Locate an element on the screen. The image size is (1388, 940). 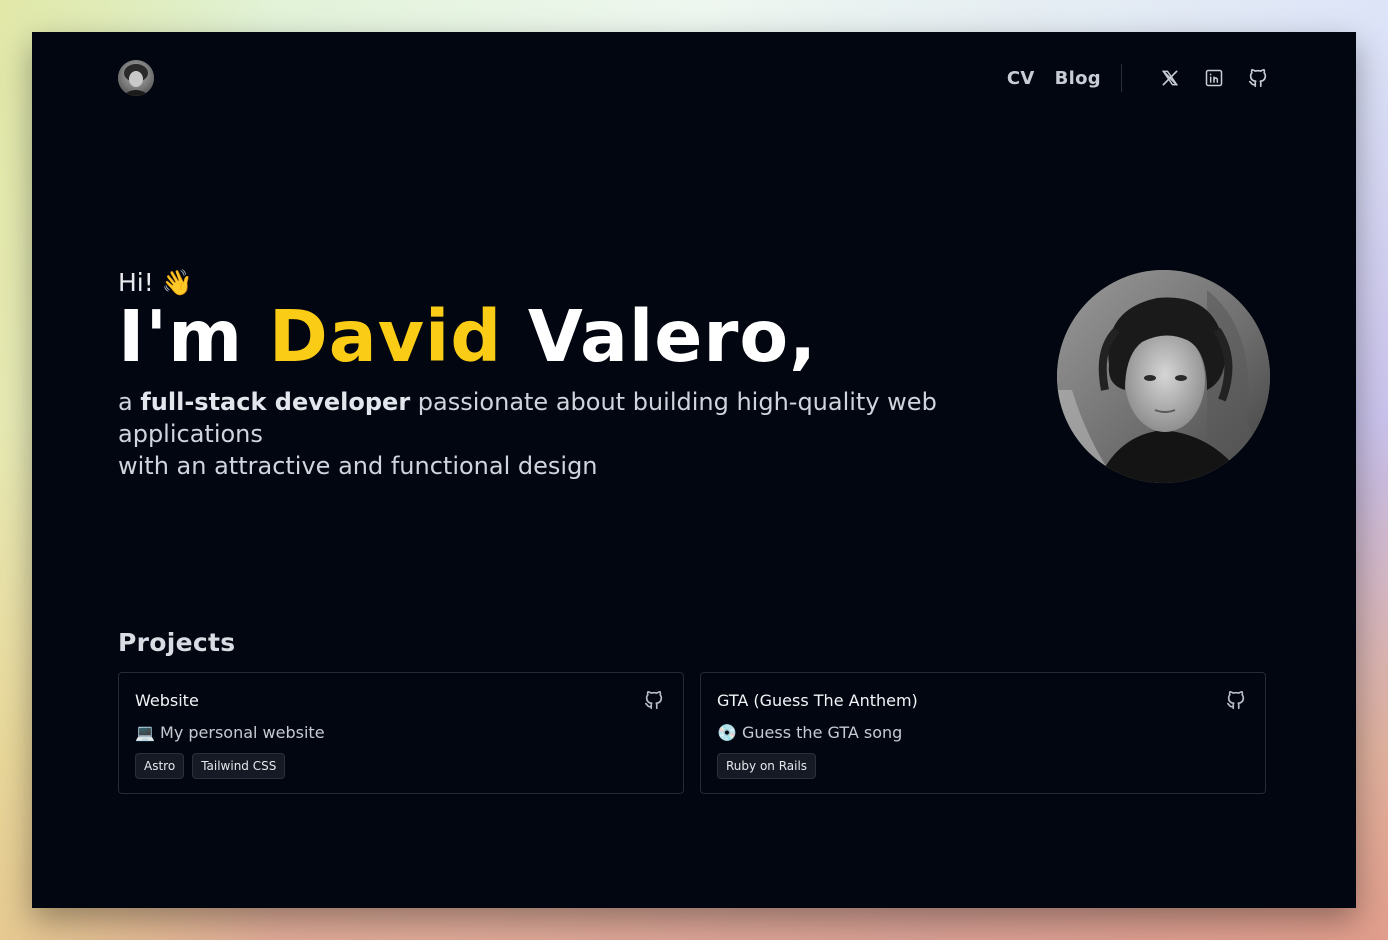
hero-greeting: Hi! 👋 is located at coordinates (155, 282).